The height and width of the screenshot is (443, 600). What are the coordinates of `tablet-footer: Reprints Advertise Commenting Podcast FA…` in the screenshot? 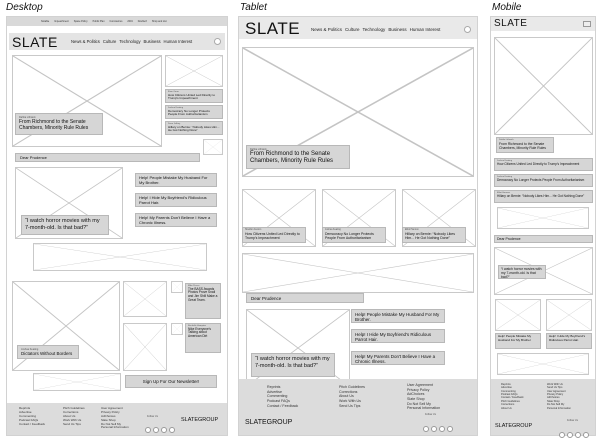 It's located at (358, 407).